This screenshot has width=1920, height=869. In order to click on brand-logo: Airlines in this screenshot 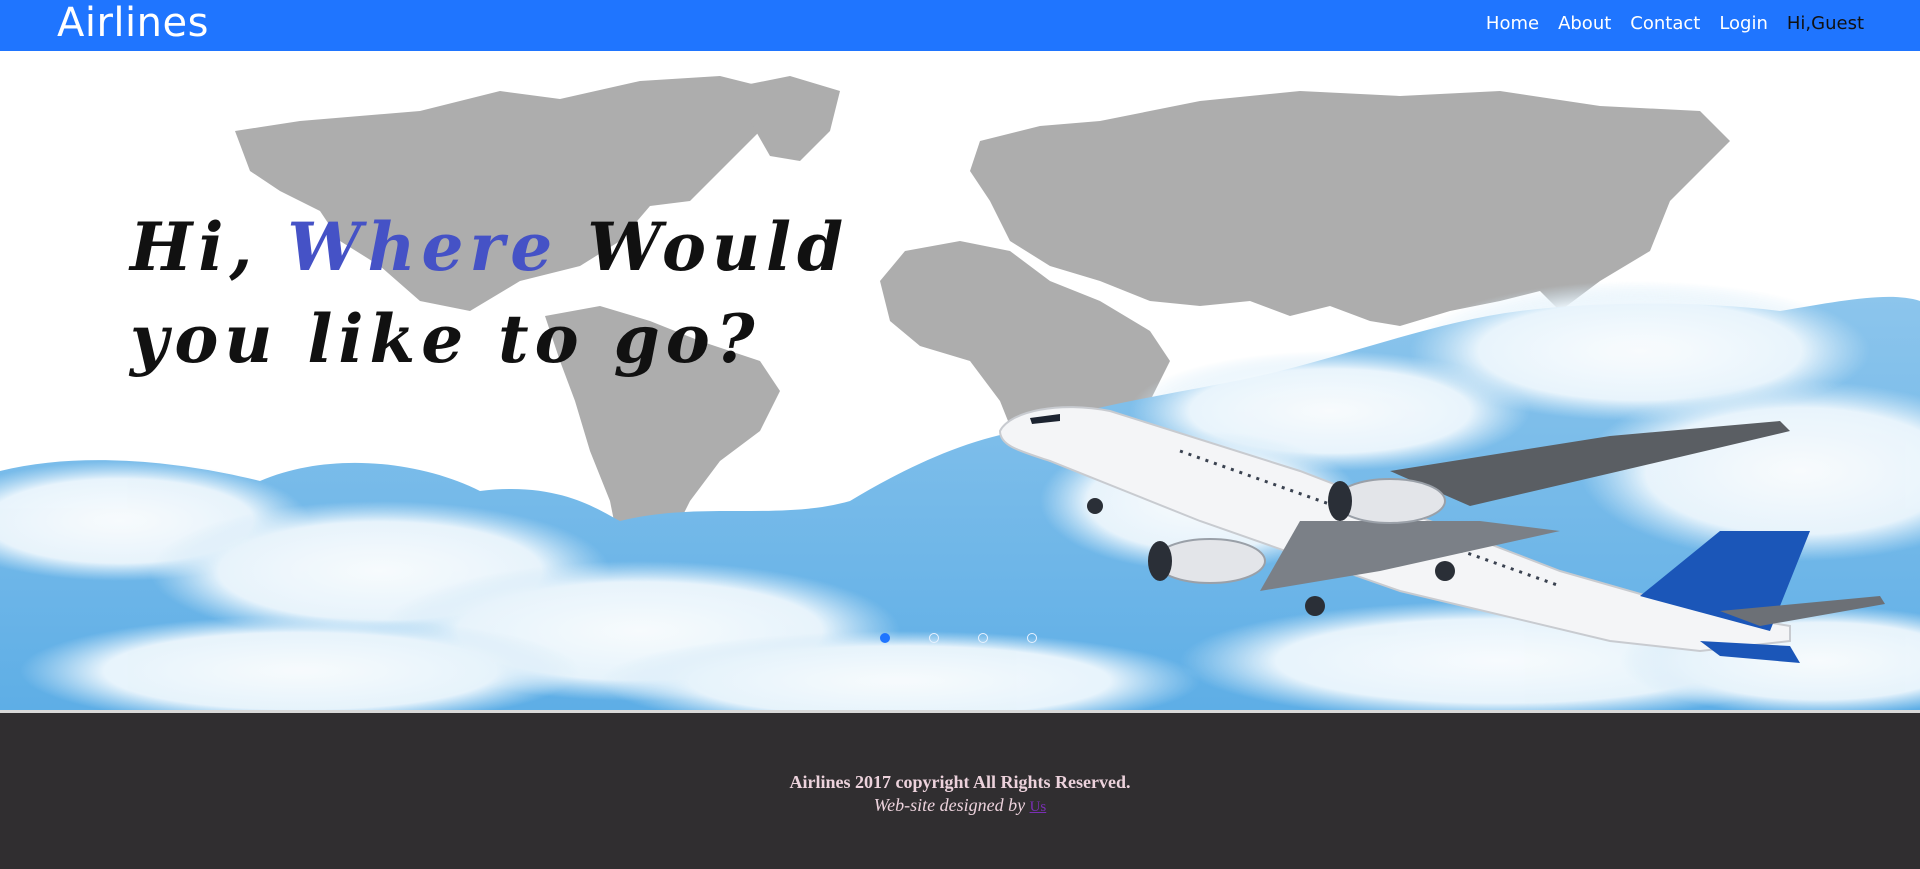, I will do `click(133, 25)`.